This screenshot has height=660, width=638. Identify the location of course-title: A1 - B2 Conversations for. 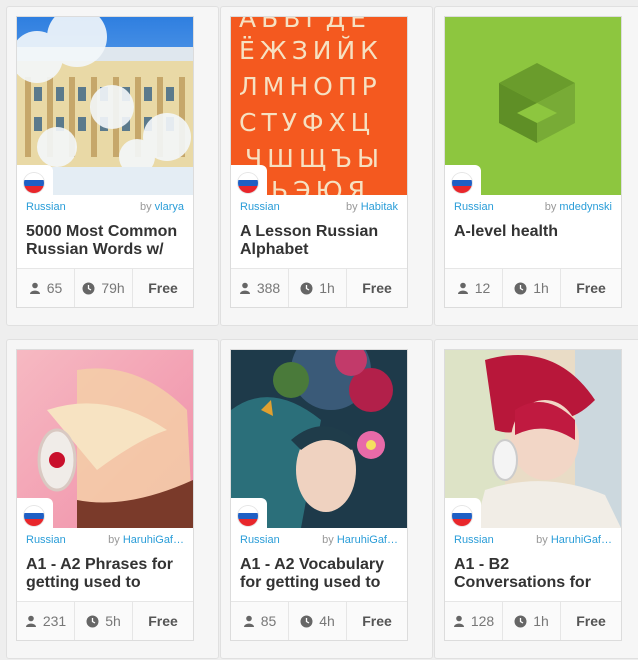
(533, 576).